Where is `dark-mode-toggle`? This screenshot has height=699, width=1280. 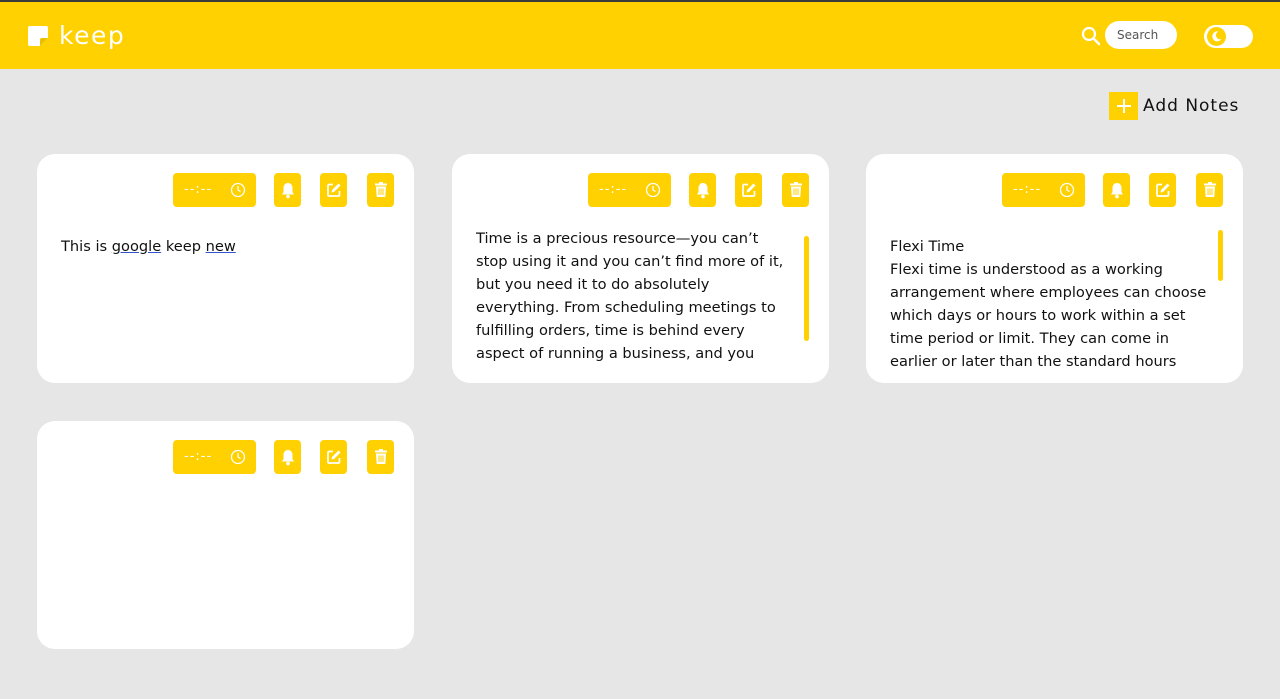 dark-mode-toggle is located at coordinates (1228, 36).